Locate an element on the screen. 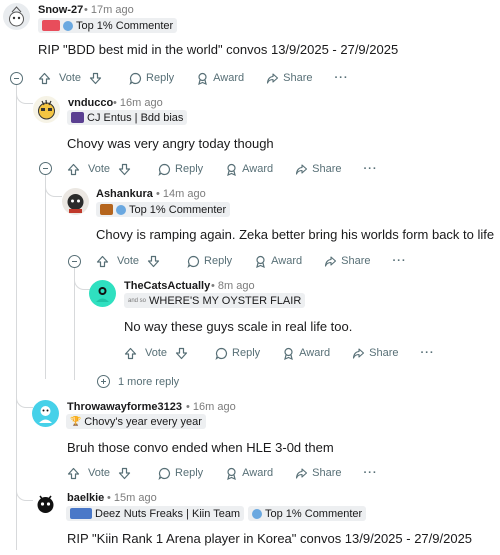 The width and height of the screenshot is (500, 555). flair-text: WHERE'S MY OYSTER FLAIR is located at coordinates (225, 300).